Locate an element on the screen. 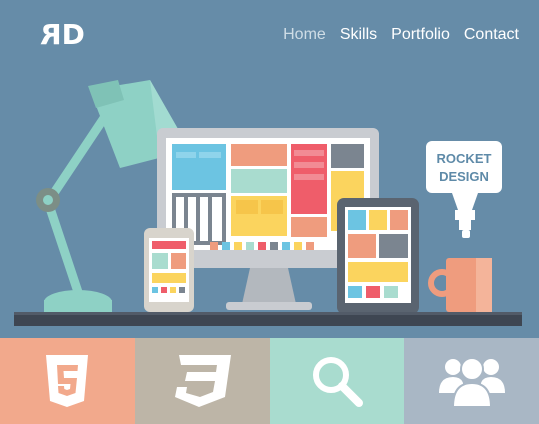 The image size is (539, 424). tile-html5 is located at coordinates (67, 381).